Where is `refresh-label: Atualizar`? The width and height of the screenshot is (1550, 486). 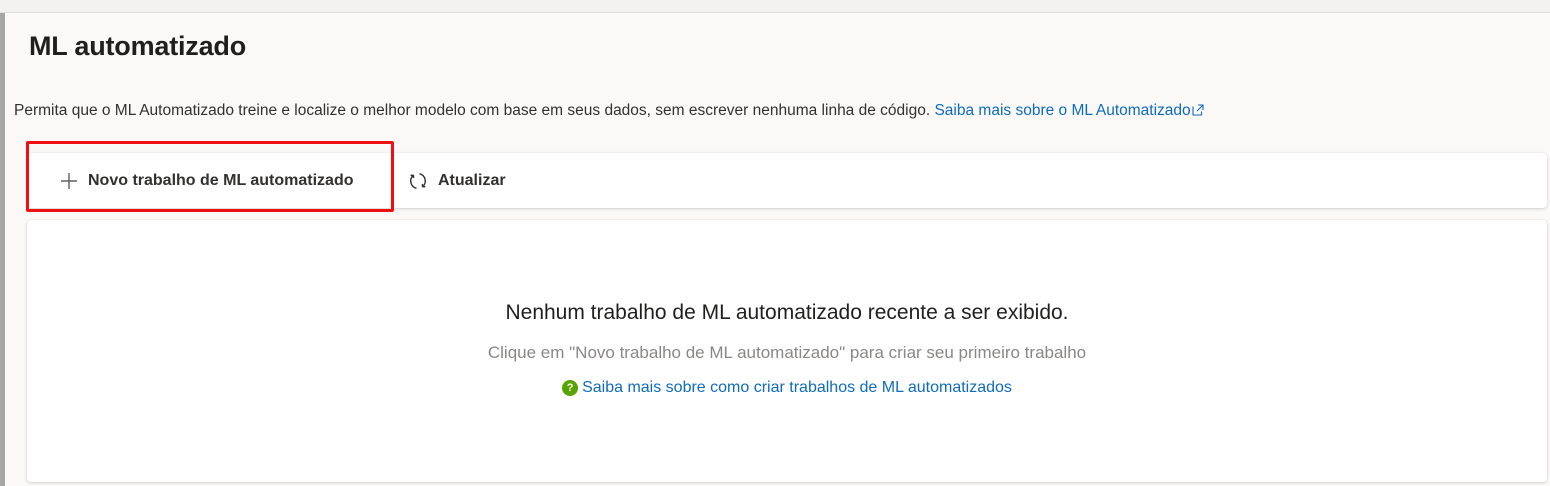
refresh-label: Atualizar is located at coordinates (472, 180).